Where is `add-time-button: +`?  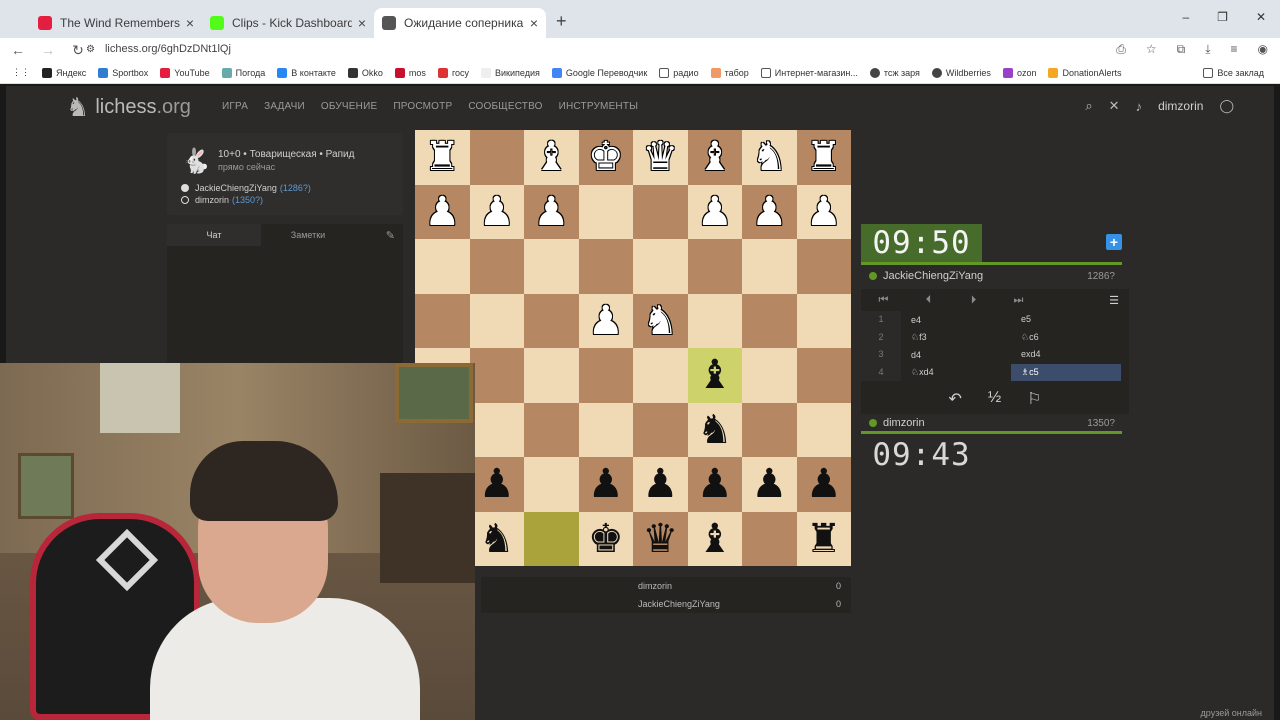
add-time-button: + is located at coordinates (1114, 242).